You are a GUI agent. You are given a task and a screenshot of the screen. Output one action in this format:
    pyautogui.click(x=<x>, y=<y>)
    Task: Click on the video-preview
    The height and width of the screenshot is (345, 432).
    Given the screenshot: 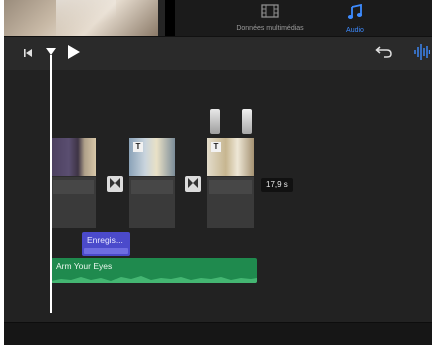 What is the action you would take?
    pyautogui.click(x=81, y=18)
    